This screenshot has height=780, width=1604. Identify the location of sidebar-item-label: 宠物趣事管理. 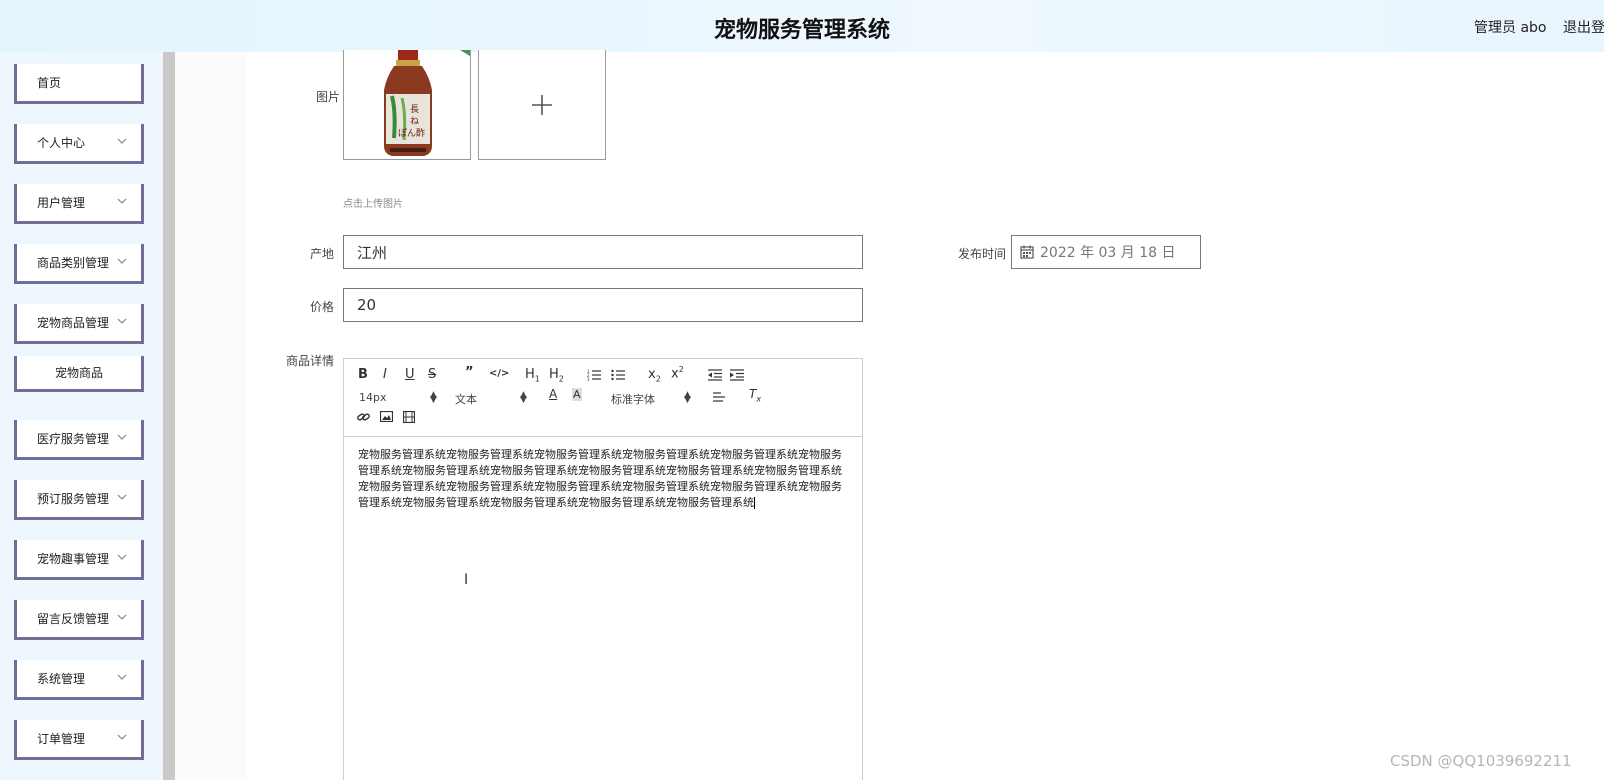
(73, 559).